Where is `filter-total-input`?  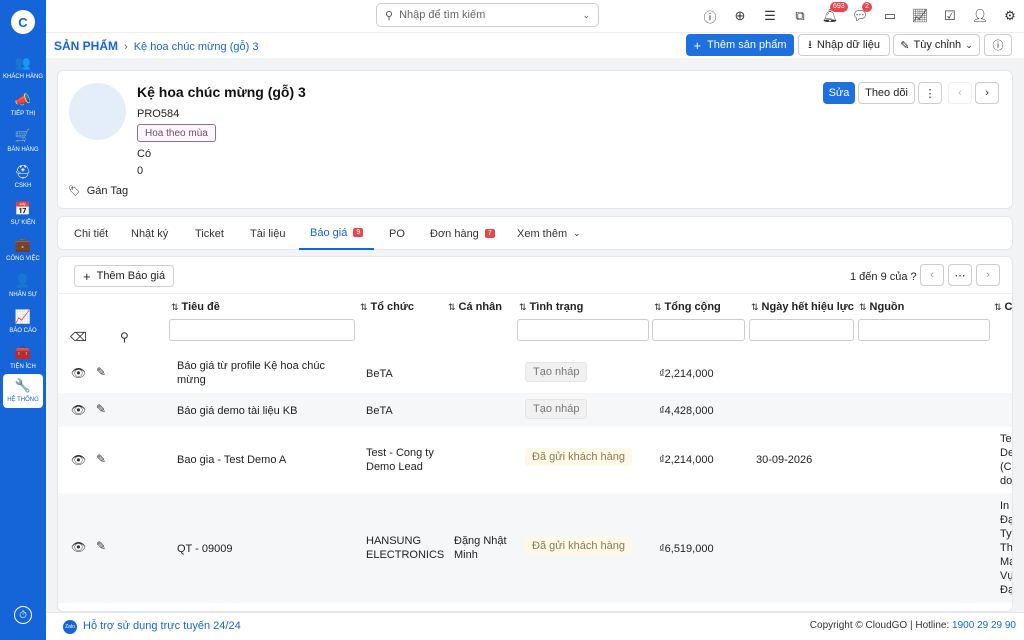
filter-total-input is located at coordinates (698, 330).